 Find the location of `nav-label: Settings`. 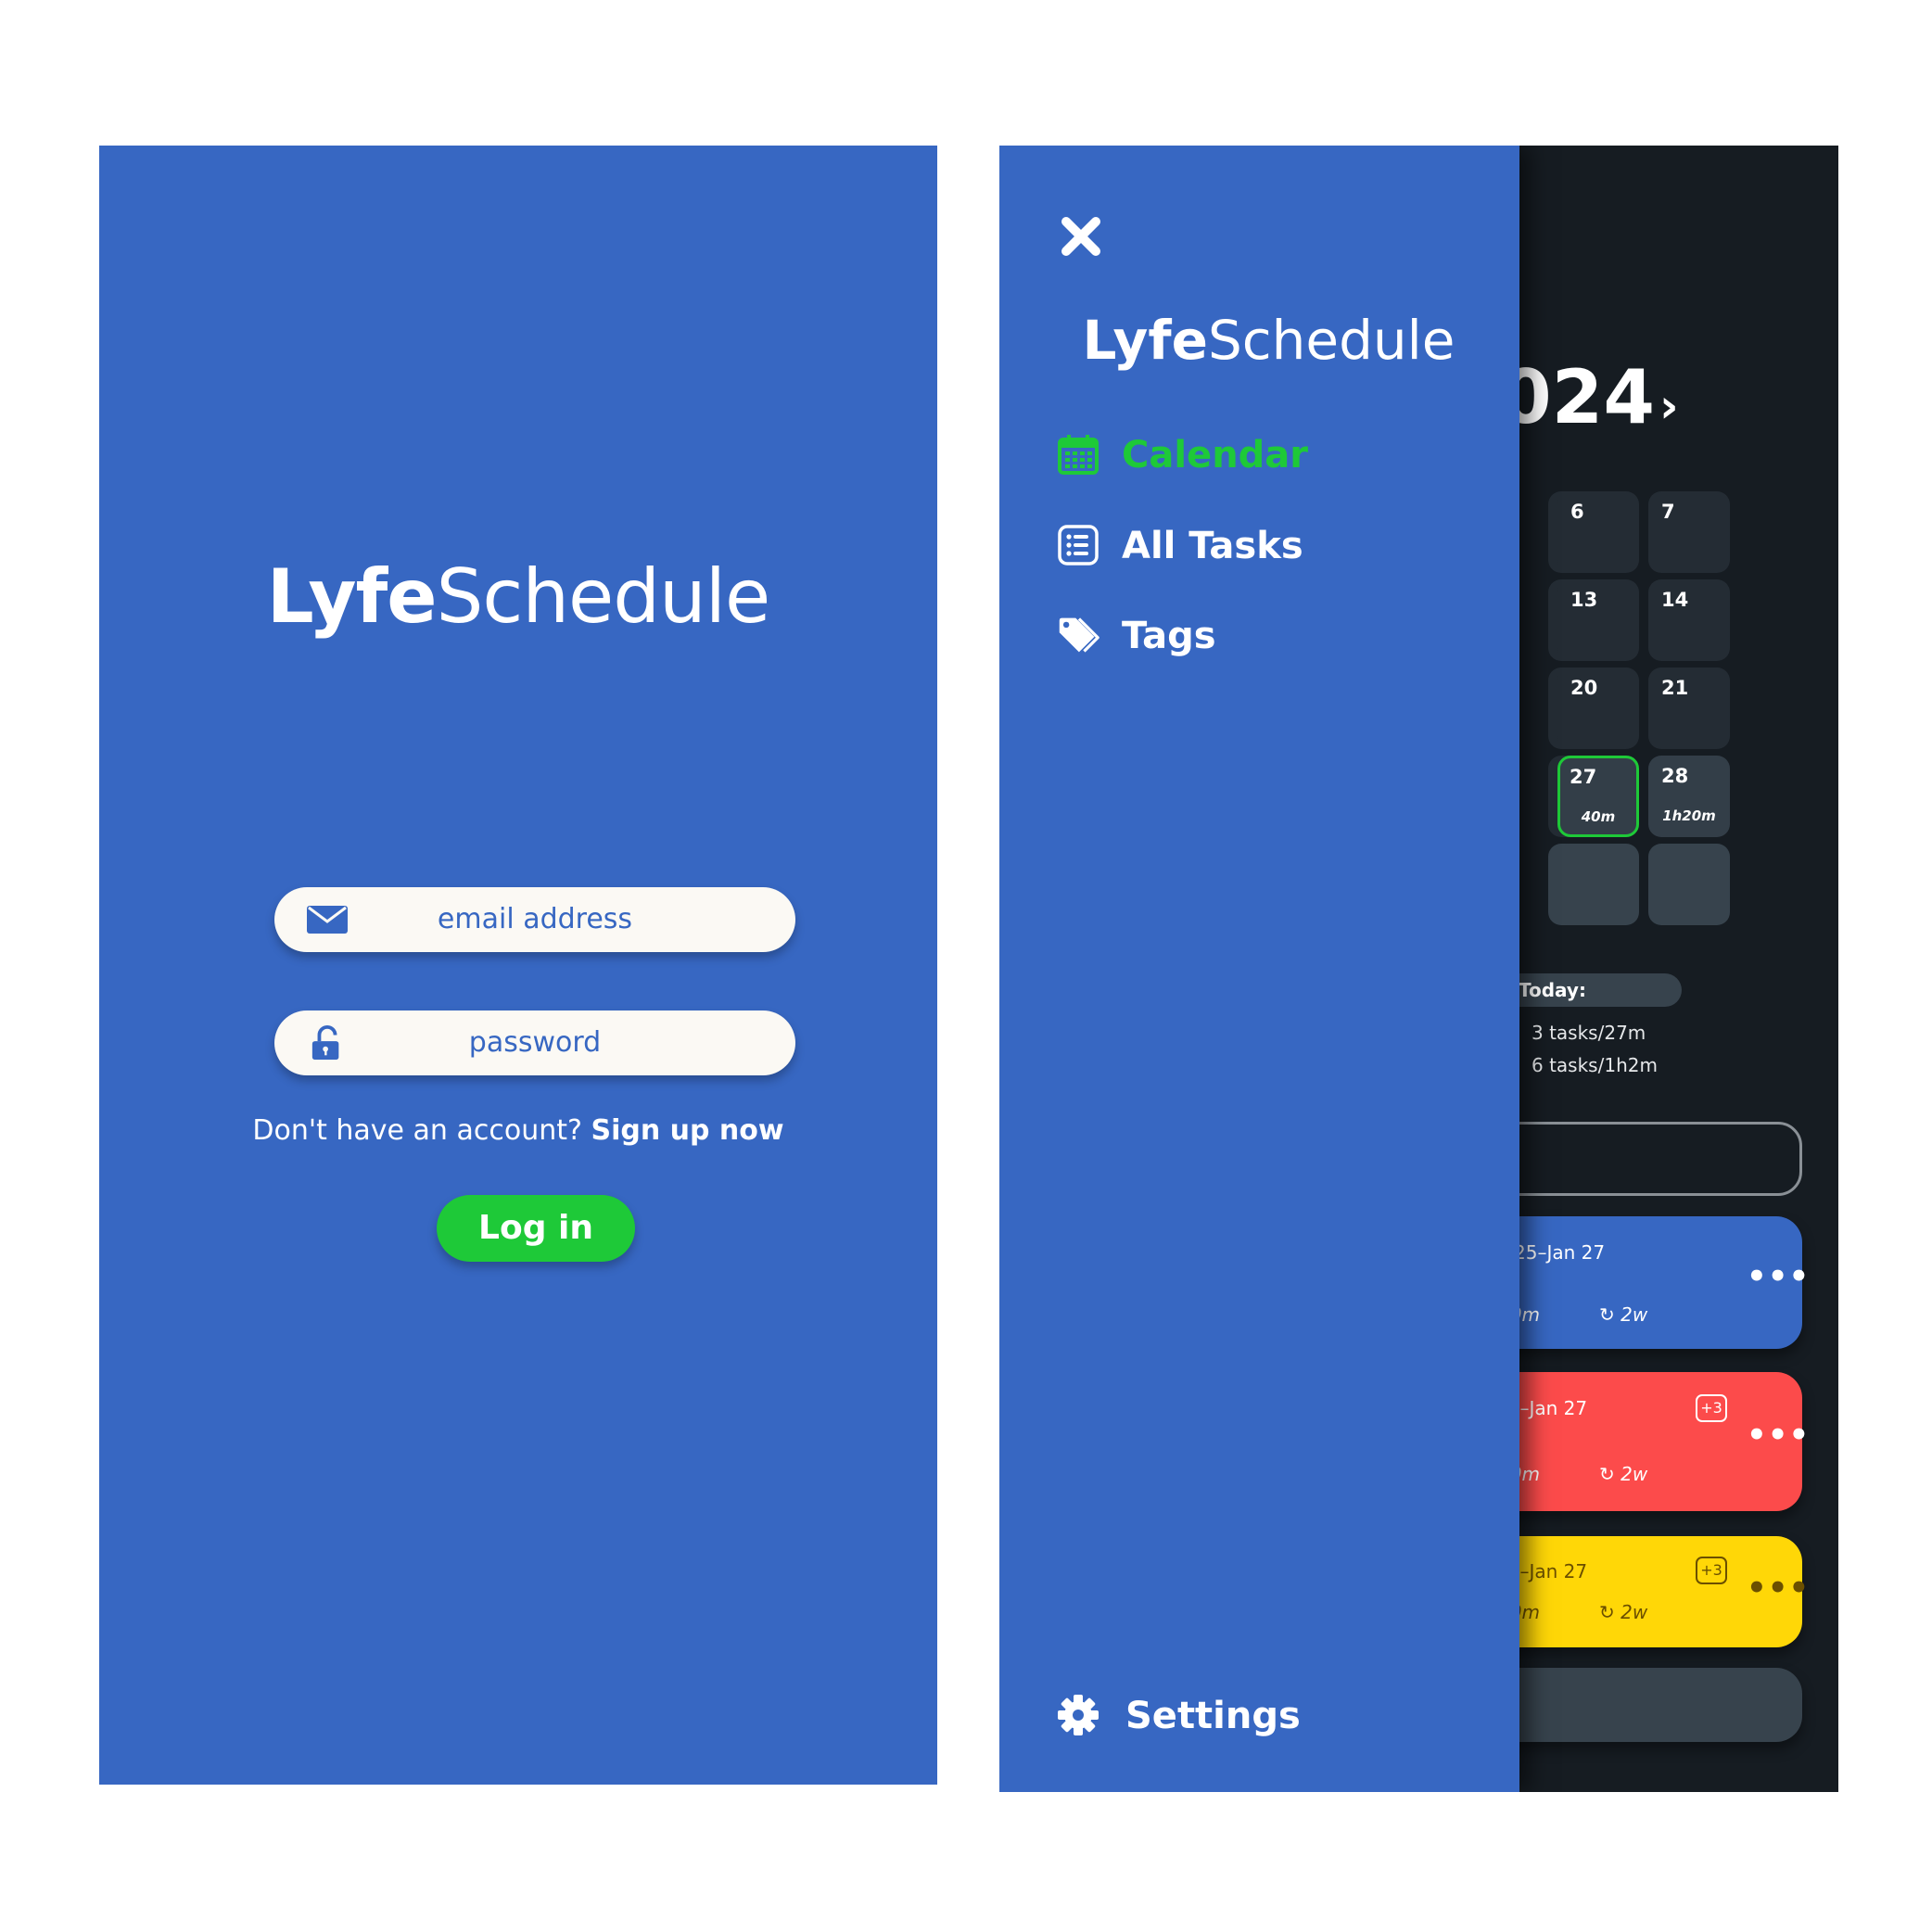

nav-label: Settings is located at coordinates (1213, 1716).